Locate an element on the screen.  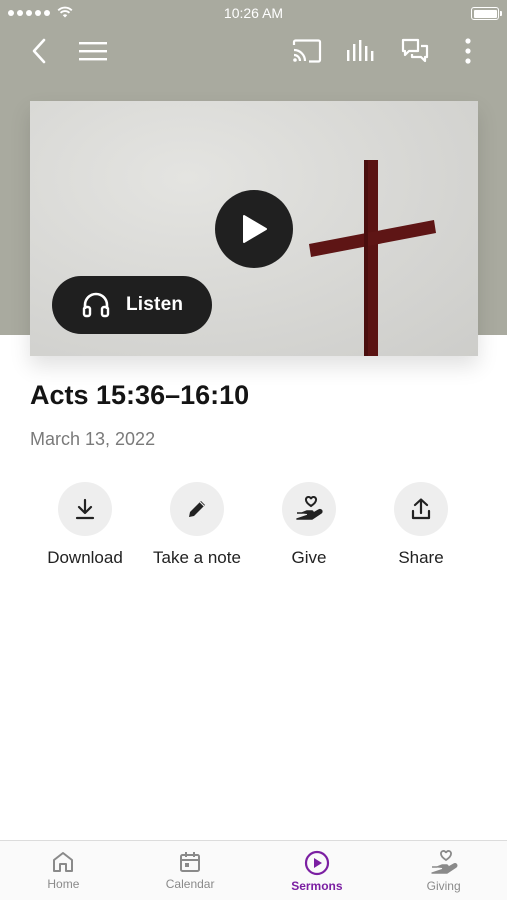
download-label: Download is located at coordinates (85, 557).